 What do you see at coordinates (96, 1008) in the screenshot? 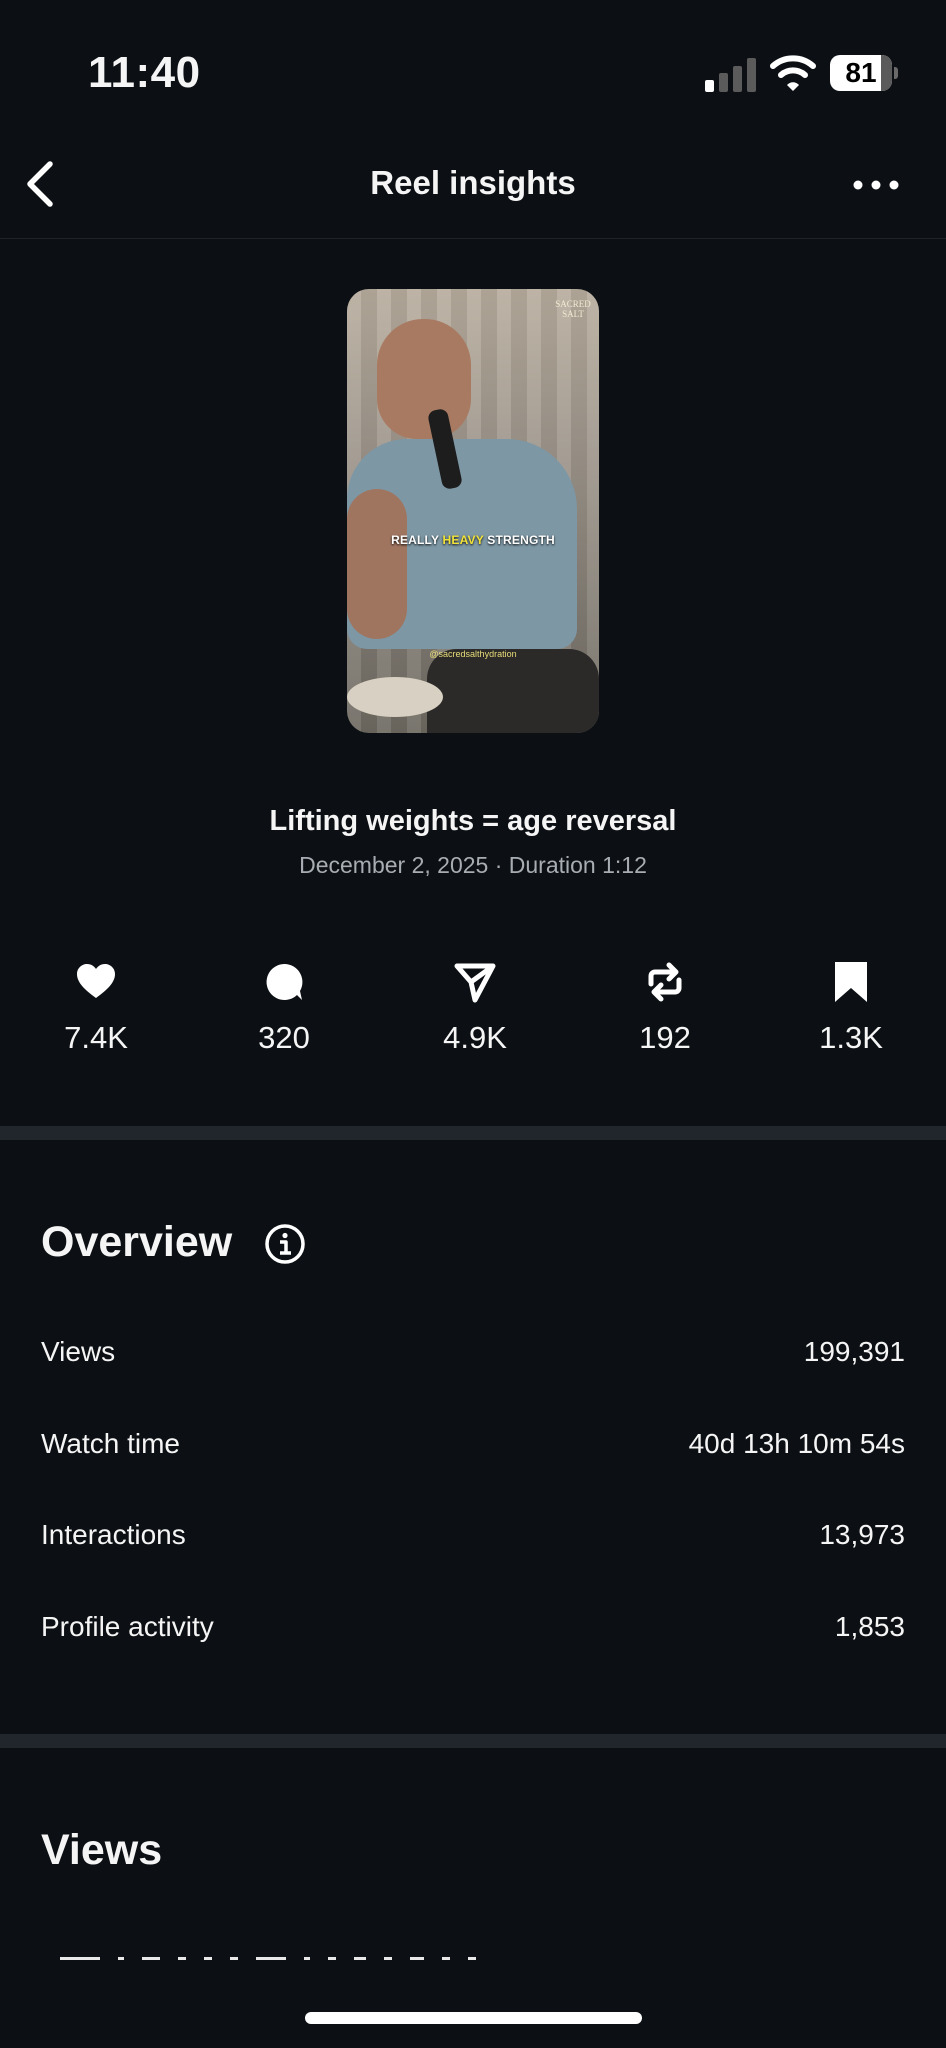
I see `stat-likes: 7.4K` at bounding box center [96, 1008].